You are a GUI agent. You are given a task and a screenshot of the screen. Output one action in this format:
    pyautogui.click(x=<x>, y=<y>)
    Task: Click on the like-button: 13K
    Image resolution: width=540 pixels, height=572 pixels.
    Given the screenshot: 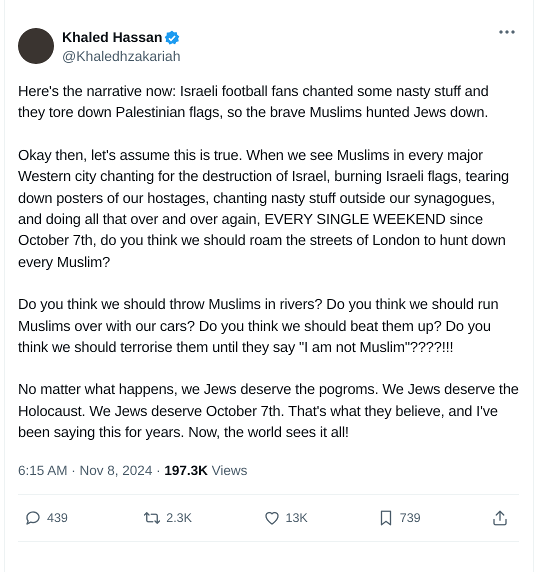 What is the action you would take?
    pyautogui.click(x=290, y=517)
    